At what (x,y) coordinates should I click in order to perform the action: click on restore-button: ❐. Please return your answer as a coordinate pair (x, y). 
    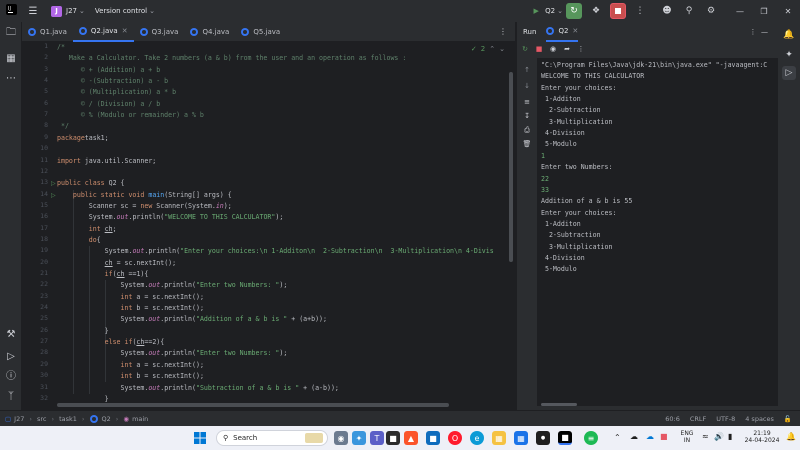
    Looking at the image, I should click on (764, 11).